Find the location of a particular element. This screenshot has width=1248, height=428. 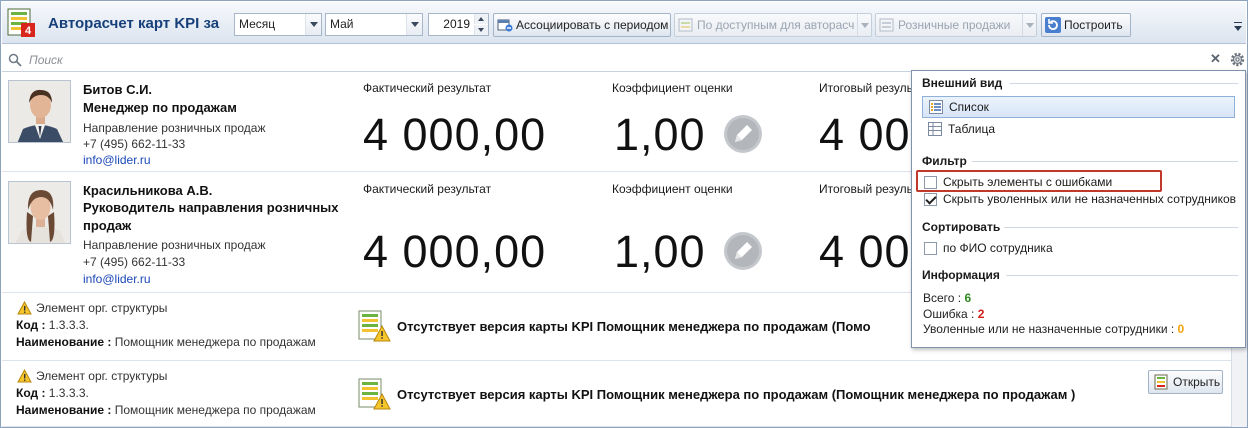

app-badge: 4 is located at coordinates (28, 31).